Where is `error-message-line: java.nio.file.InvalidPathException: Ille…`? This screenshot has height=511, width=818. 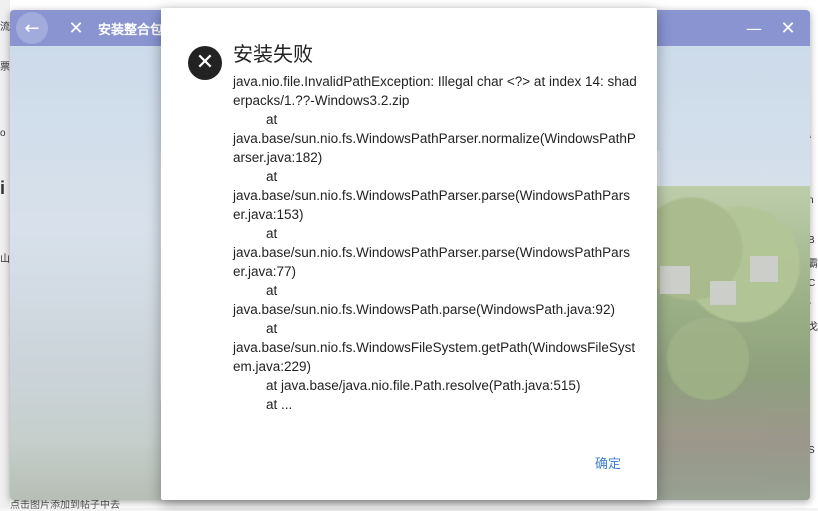
error-message-line: java.nio.file.InvalidPathException: Ille… is located at coordinates (435, 91).